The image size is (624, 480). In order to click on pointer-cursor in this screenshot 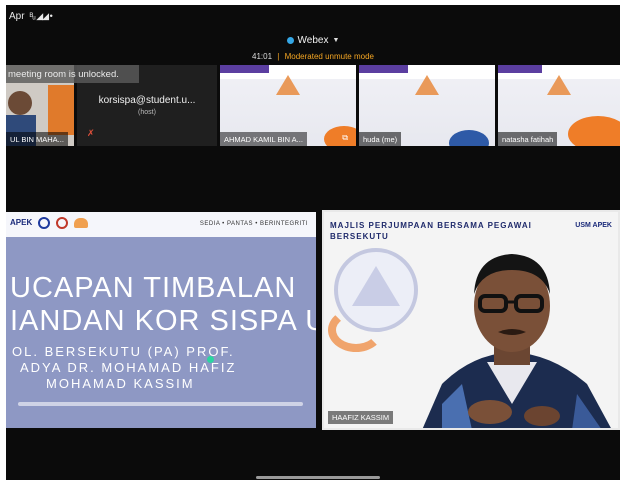, I will do `click(210, 359)`.